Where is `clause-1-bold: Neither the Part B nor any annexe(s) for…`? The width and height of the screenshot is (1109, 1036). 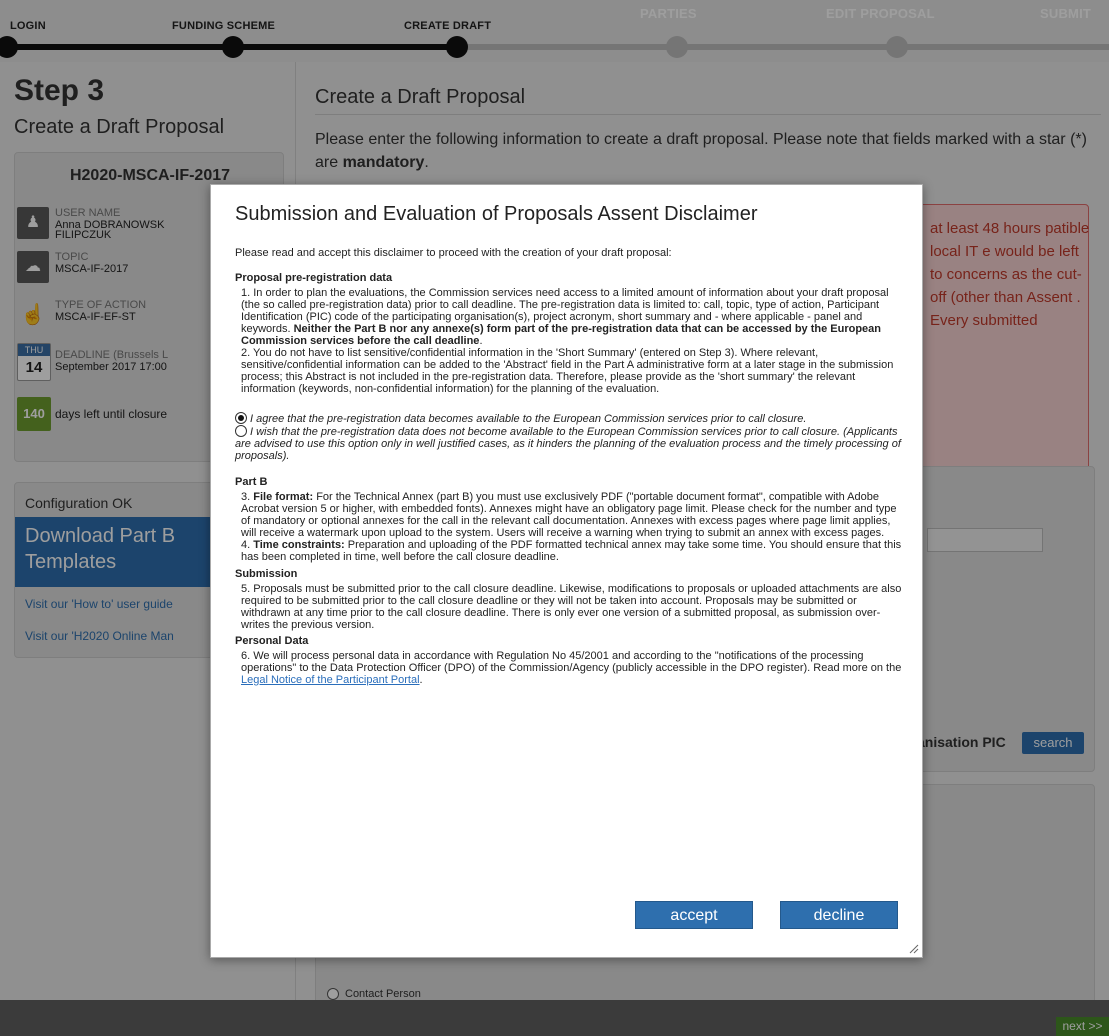
clause-1-bold: Neither the Part B nor any annexe(s) for… is located at coordinates (561, 335).